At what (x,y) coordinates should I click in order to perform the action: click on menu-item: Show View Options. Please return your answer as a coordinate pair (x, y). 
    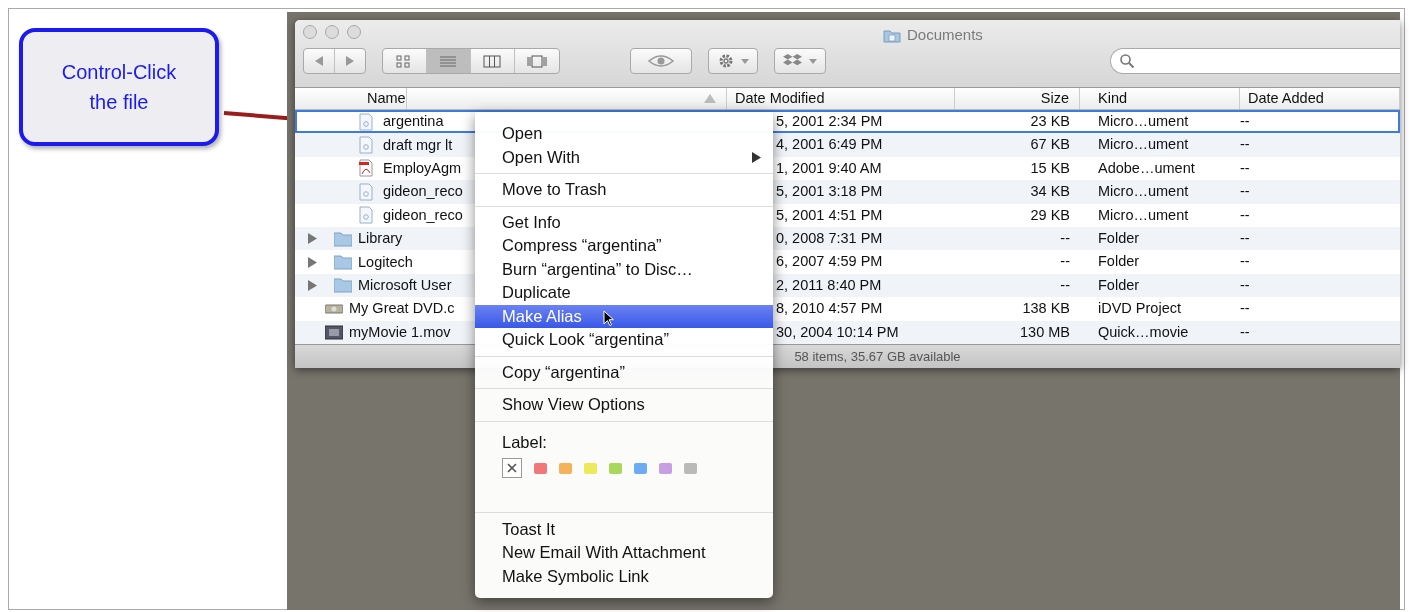
    Looking at the image, I should click on (624, 405).